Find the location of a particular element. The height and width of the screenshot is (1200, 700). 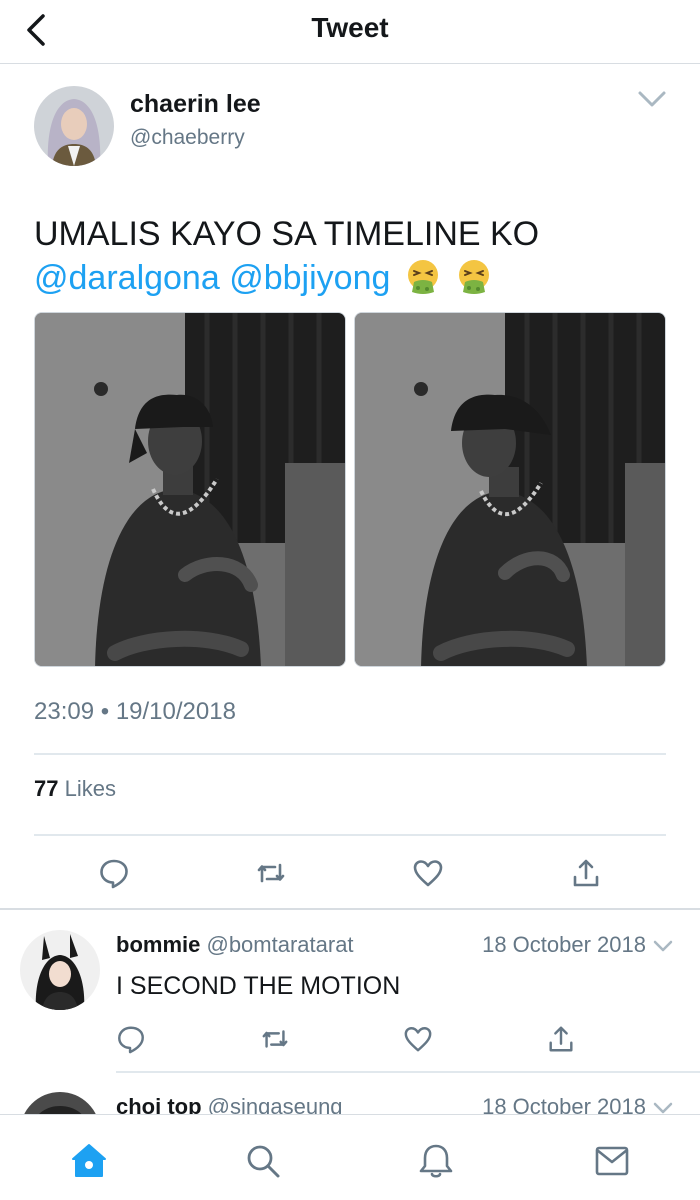

tweet-date: 19/10/2018 is located at coordinates (175, 711).